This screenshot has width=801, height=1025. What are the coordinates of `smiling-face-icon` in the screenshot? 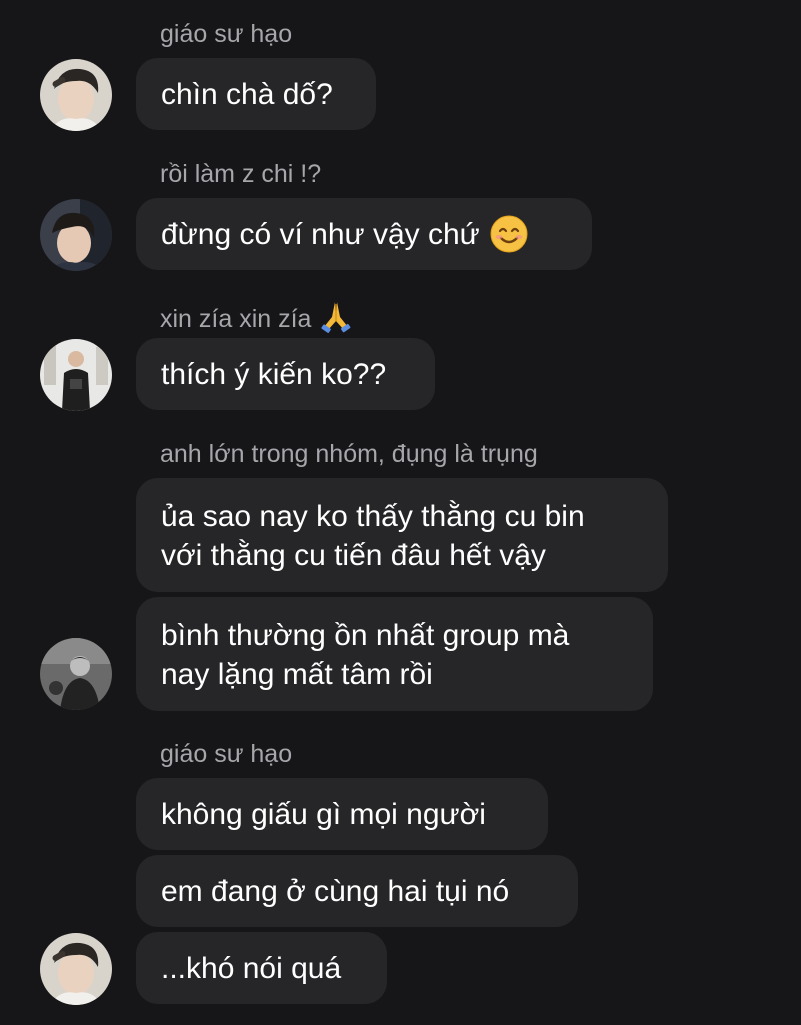 It's located at (509, 234).